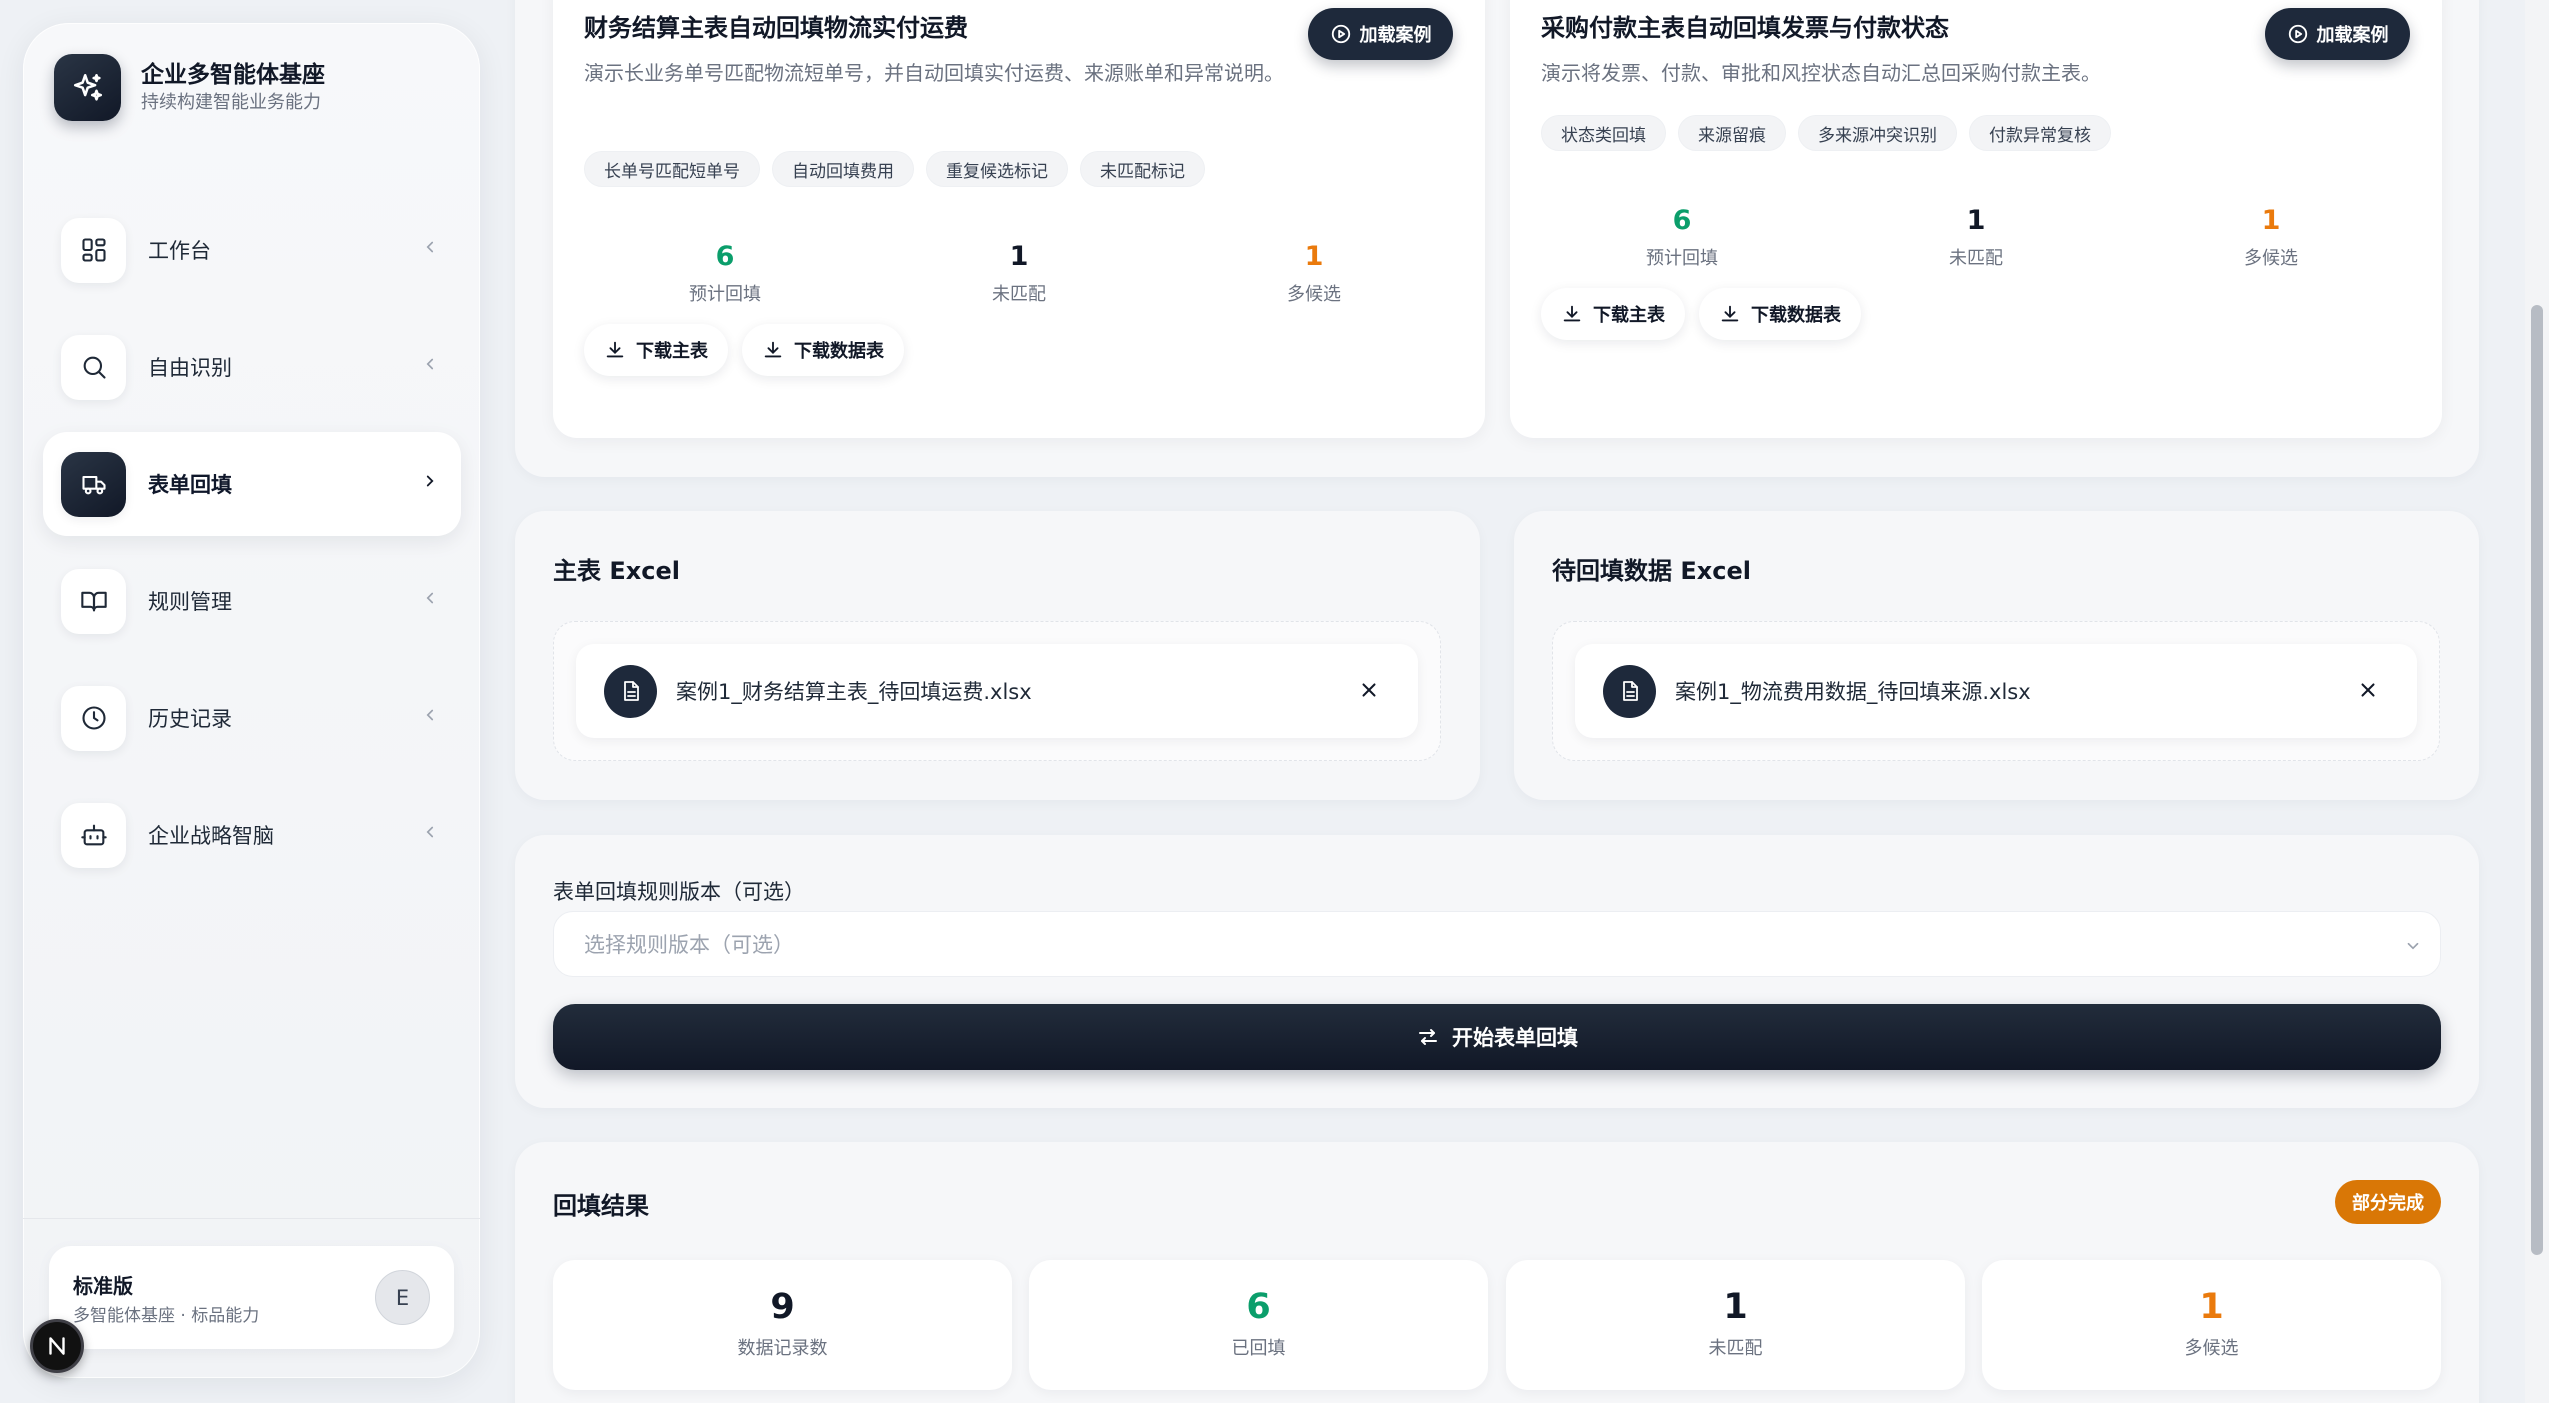 Image resolution: width=2549 pixels, height=1403 pixels. What do you see at coordinates (2388, 1202) in the screenshot?
I see `status-badge: 部分完成` at bounding box center [2388, 1202].